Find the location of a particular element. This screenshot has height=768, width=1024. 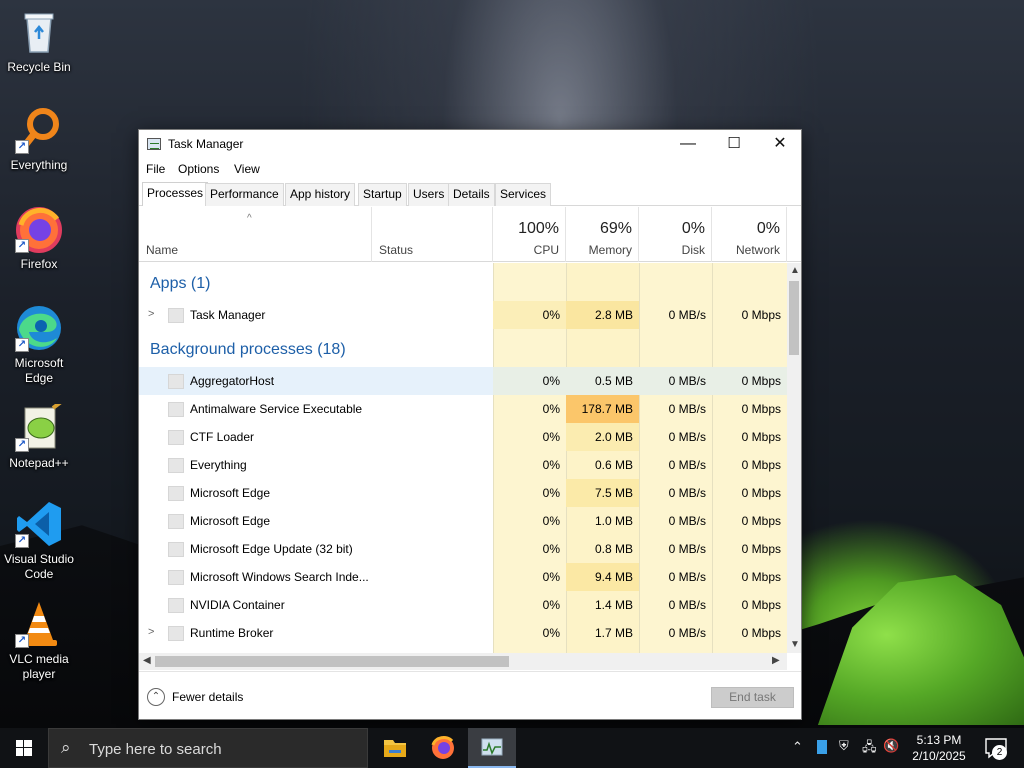

tab-processes: Processes is located at coordinates (175, 194).